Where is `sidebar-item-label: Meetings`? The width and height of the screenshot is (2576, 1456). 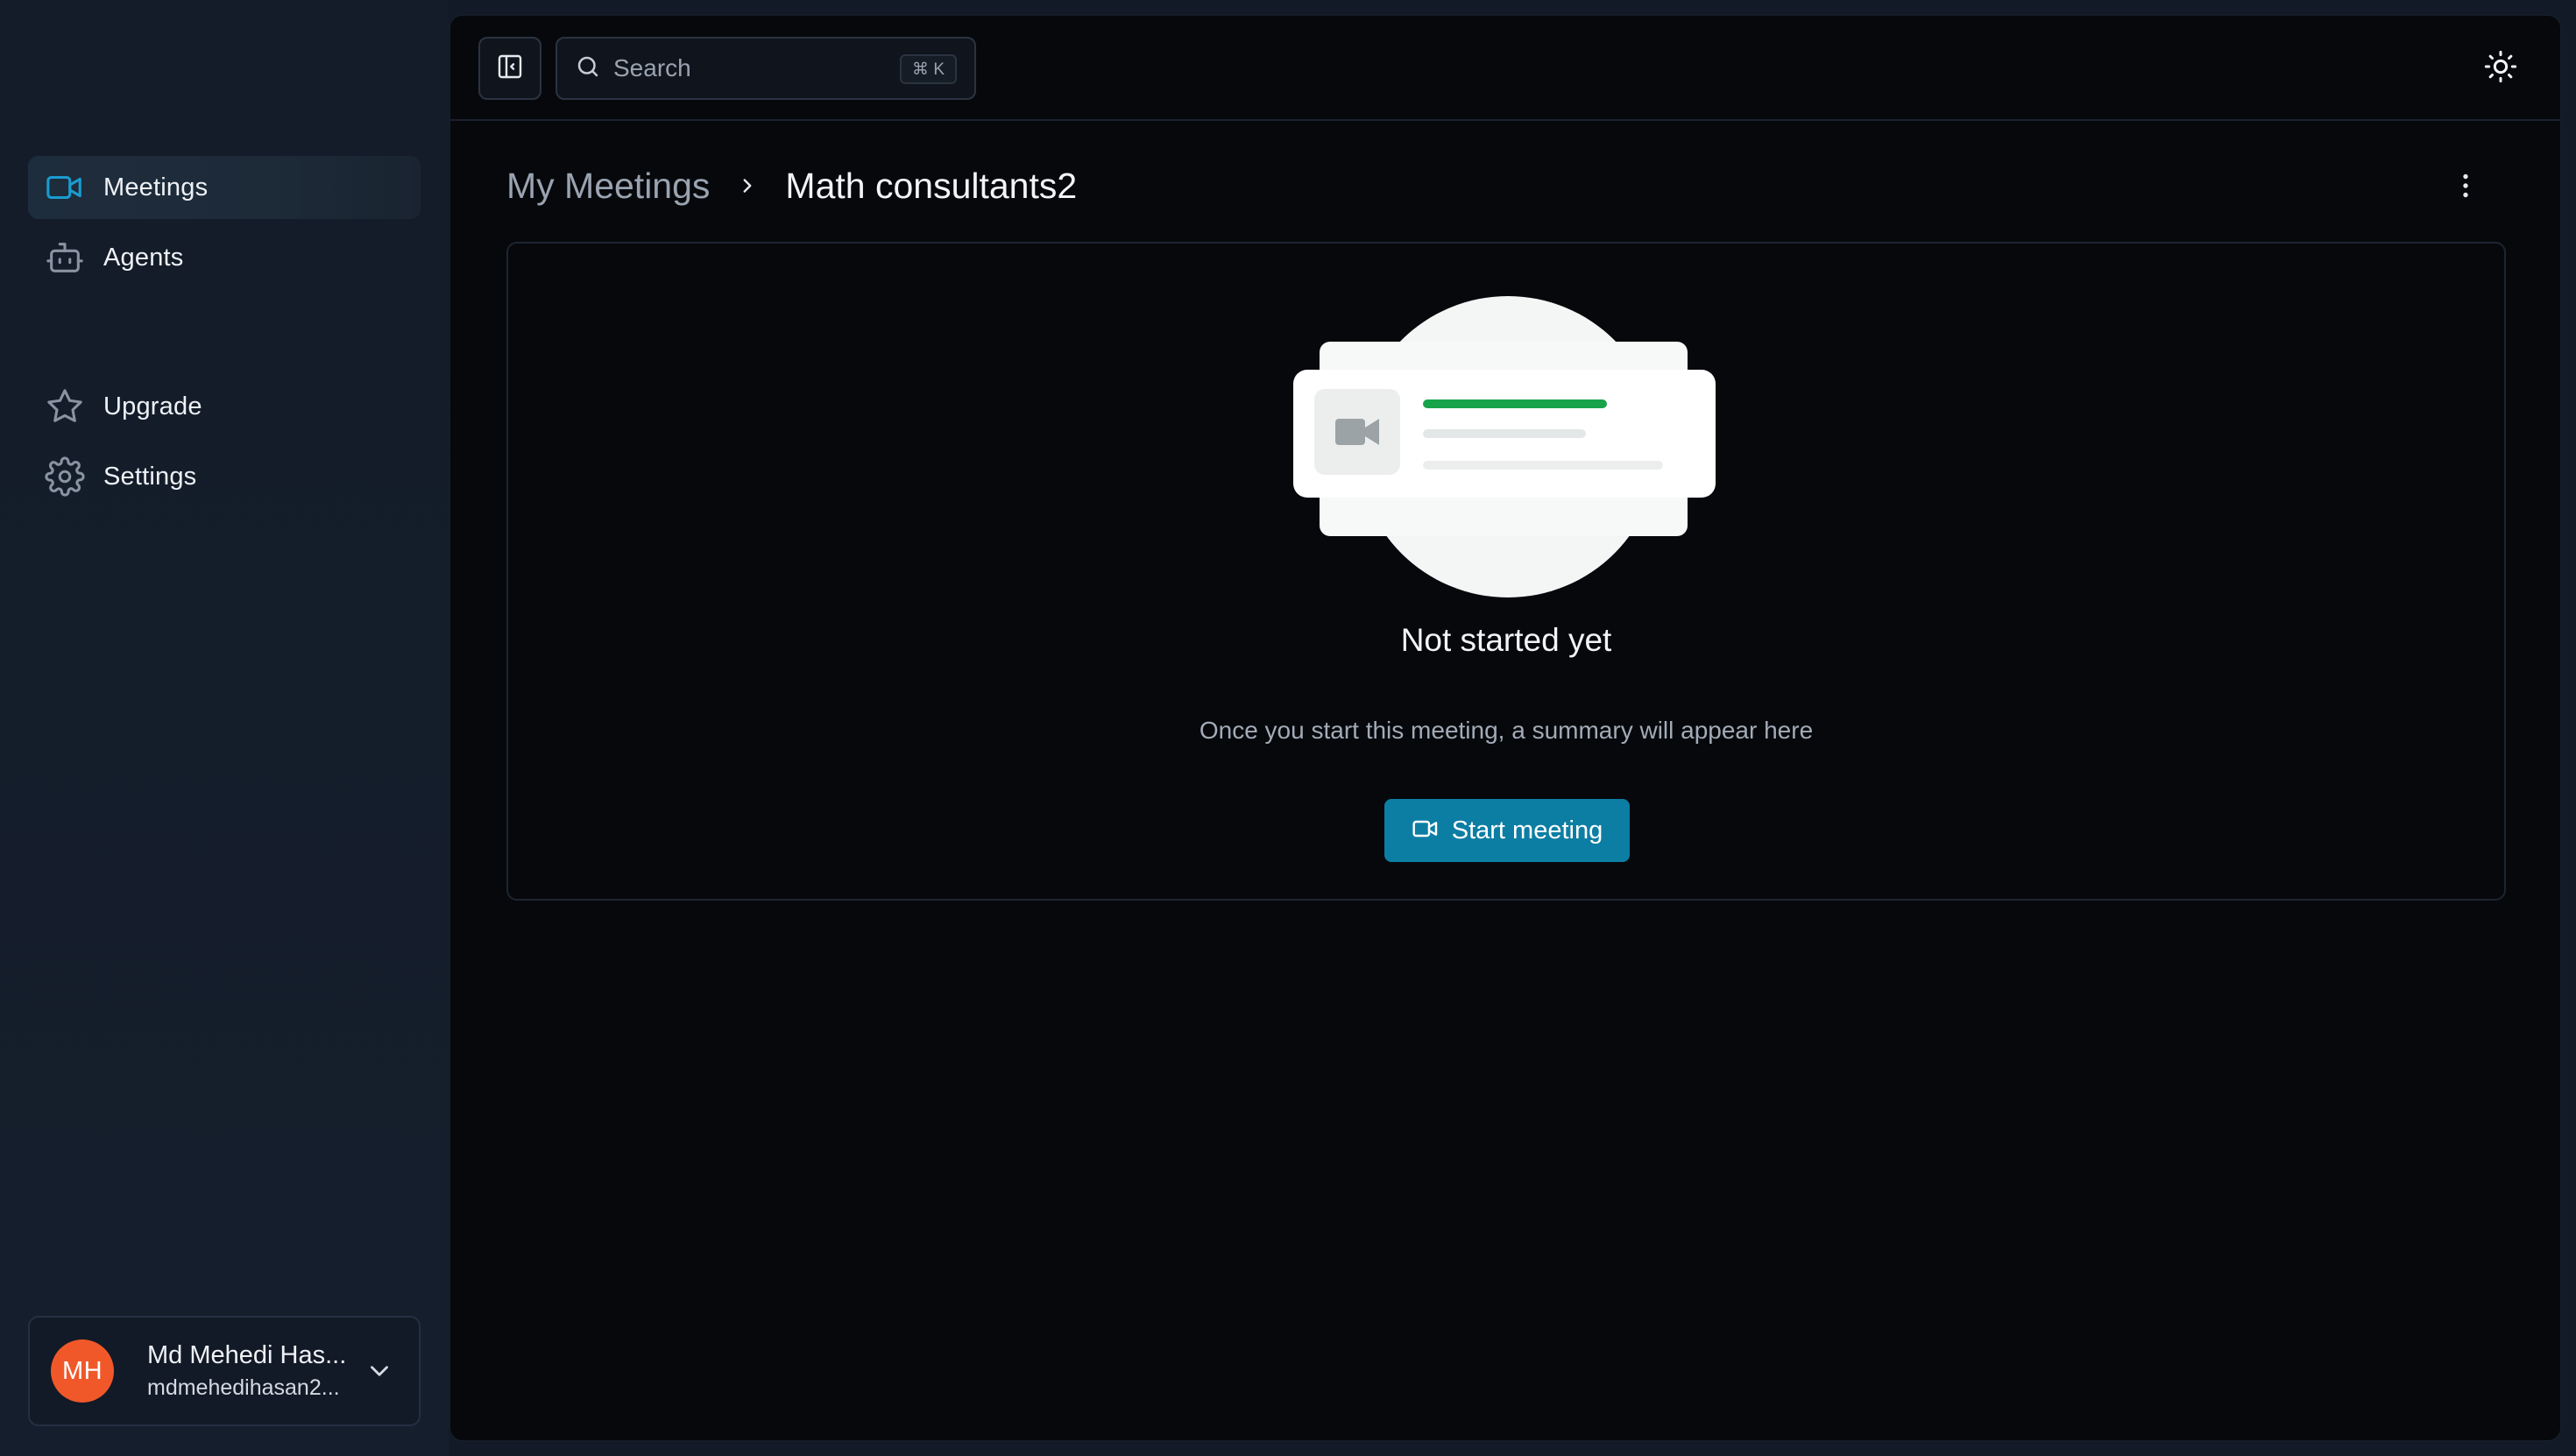 sidebar-item-label: Meetings is located at coordinates (156, 187).